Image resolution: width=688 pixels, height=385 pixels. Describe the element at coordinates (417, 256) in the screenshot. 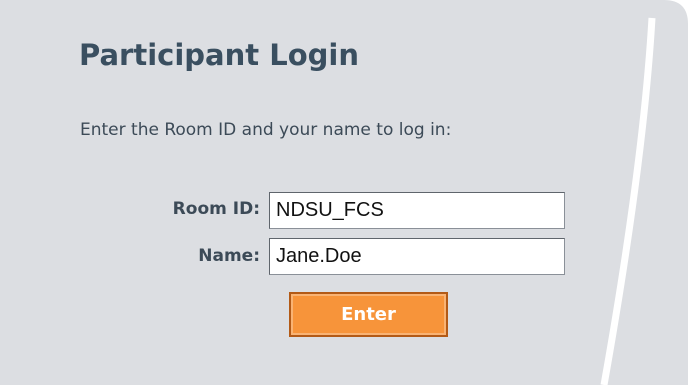

I see `name-input` at that location.